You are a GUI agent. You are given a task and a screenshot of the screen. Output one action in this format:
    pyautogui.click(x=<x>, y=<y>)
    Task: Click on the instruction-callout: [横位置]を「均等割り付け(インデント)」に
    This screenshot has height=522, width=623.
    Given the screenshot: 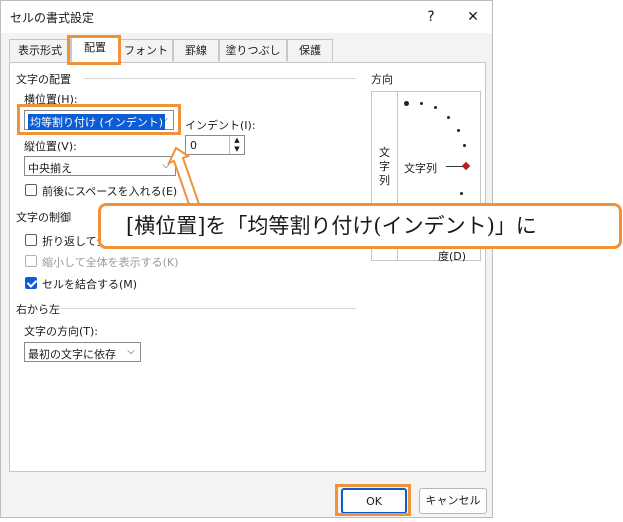 What is the action you would take?
    pyautogui.click(x=360, y=226)
    